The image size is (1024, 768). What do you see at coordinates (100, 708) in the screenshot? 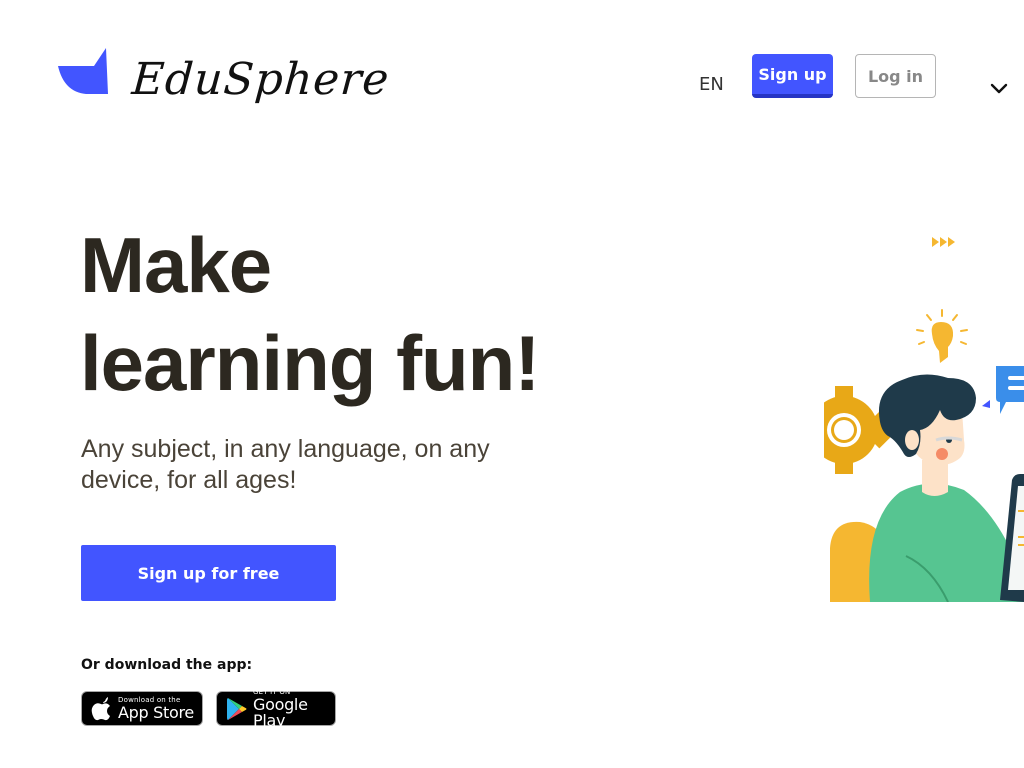
I see `apple-icon` at bounding box center [100, 708].